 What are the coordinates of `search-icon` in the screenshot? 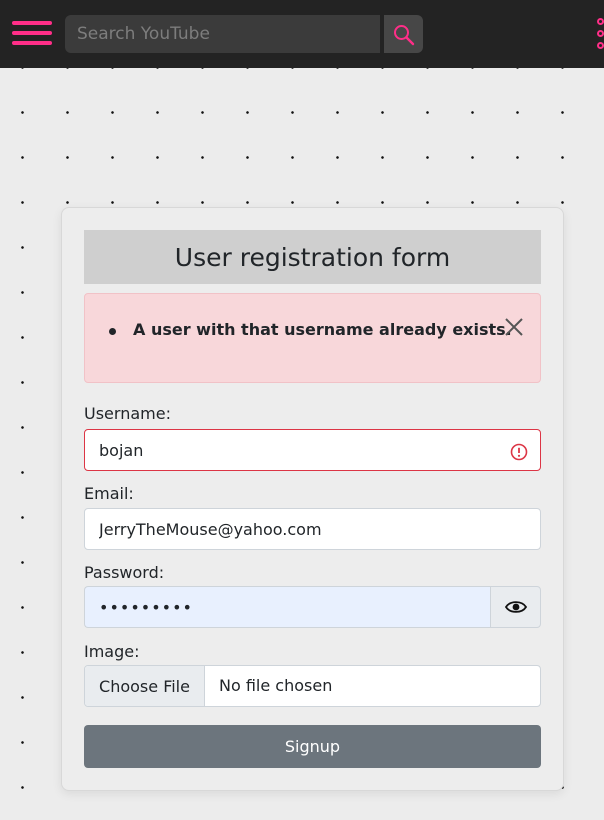 It's located at (404, 35).